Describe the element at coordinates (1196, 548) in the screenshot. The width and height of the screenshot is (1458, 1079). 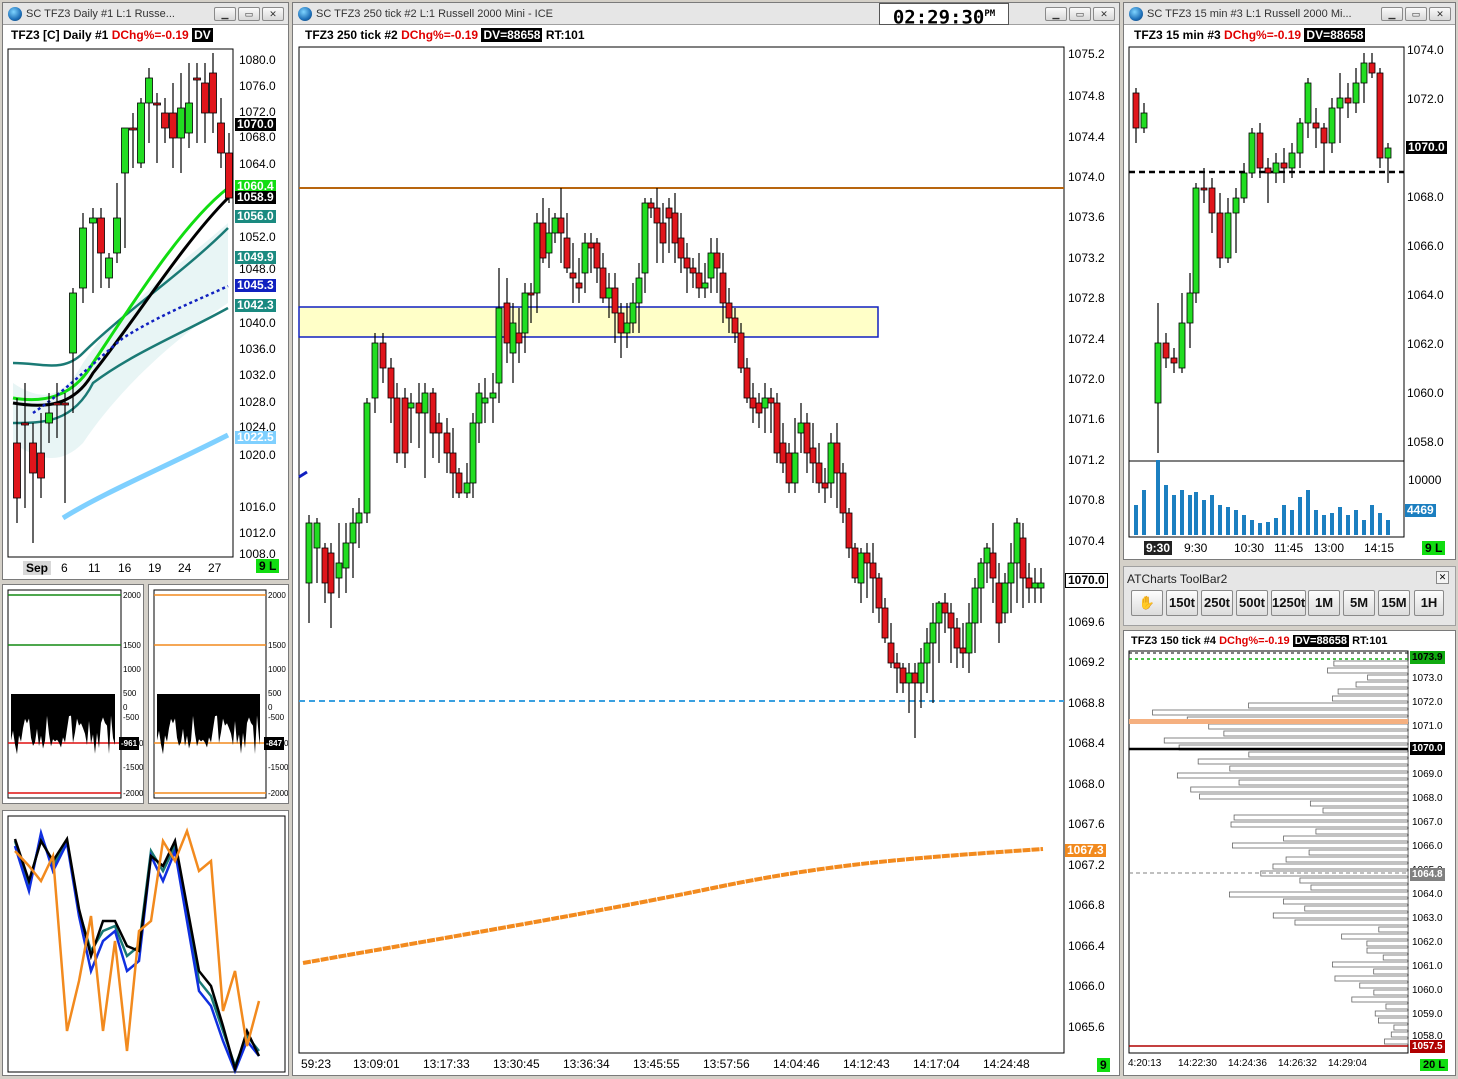
I see `time-axis-label: 9:30` at that location.